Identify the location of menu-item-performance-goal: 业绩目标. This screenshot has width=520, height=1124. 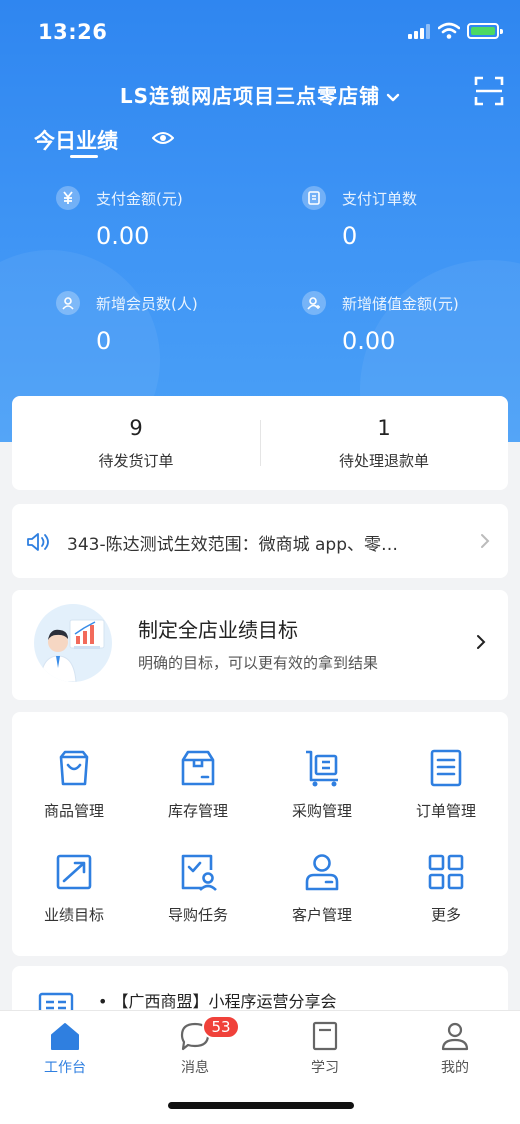
(74, 902).